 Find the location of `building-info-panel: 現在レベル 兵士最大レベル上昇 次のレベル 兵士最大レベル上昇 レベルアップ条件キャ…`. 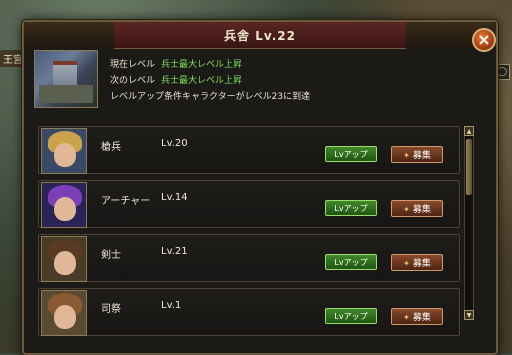

building-info-panel: 現在レベル 兵士最大レベル上昇 次のレベル 兵士最大レベル上昇 レベルアップ条件キャ… is located at coordinates (256, 80).